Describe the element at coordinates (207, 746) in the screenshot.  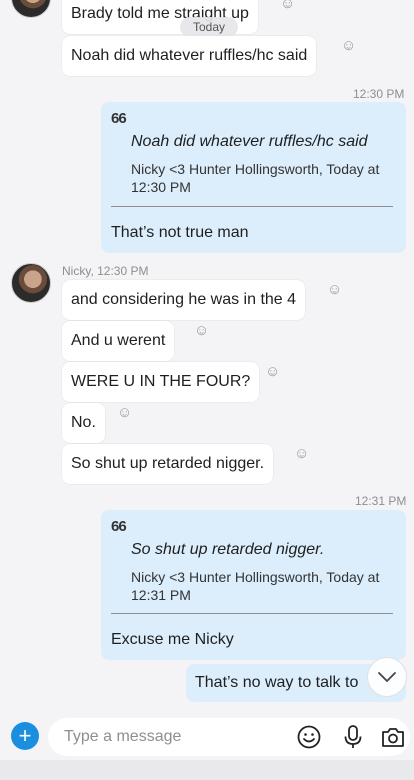
I see `composer-bar: +` at that location.